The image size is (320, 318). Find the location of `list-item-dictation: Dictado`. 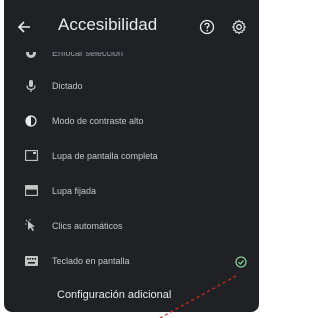

list-item-dictation: Dictado is located at coordinates (131, 85).